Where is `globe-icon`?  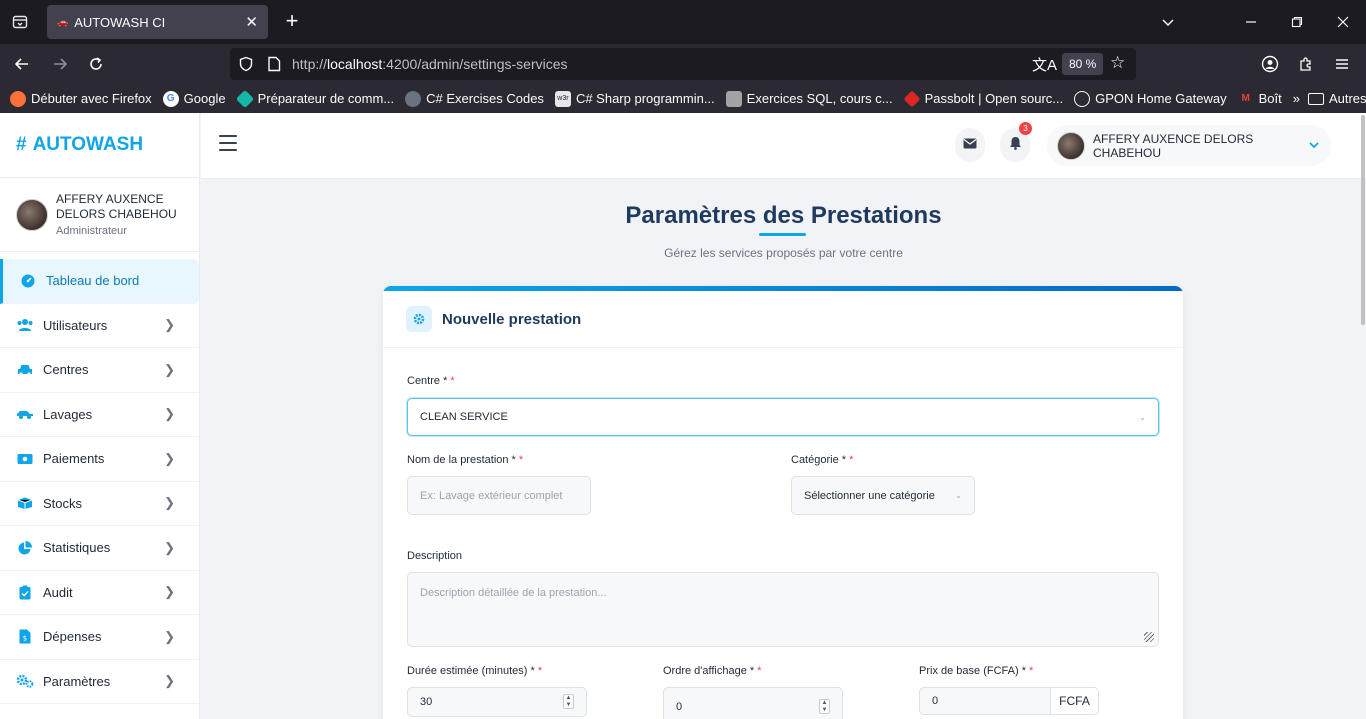
globe-icon is located at coordinates (1082, 98).